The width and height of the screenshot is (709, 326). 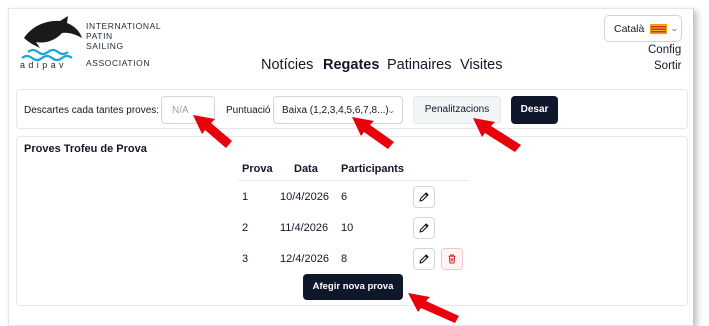 What do you see at coordinates (534, 110) in the screenshot?
I see `save-button: Desar` at bounding box center [534, 110].